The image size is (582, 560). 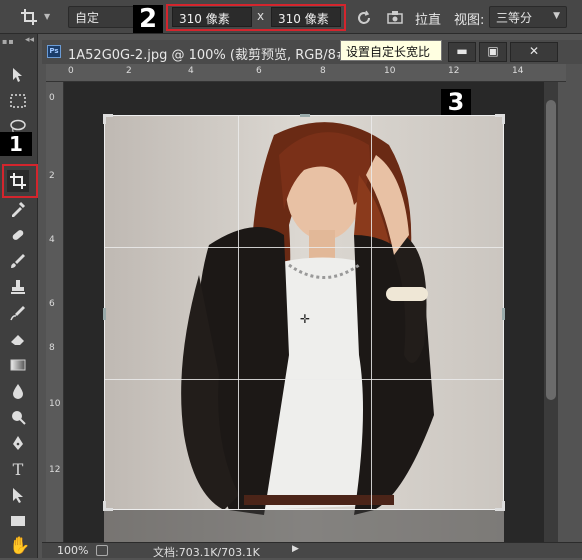 What do you see at coordinates (129, 71) in the screenshot?
I see `ruler-h-label: 2` at bounding box center [129, 71].